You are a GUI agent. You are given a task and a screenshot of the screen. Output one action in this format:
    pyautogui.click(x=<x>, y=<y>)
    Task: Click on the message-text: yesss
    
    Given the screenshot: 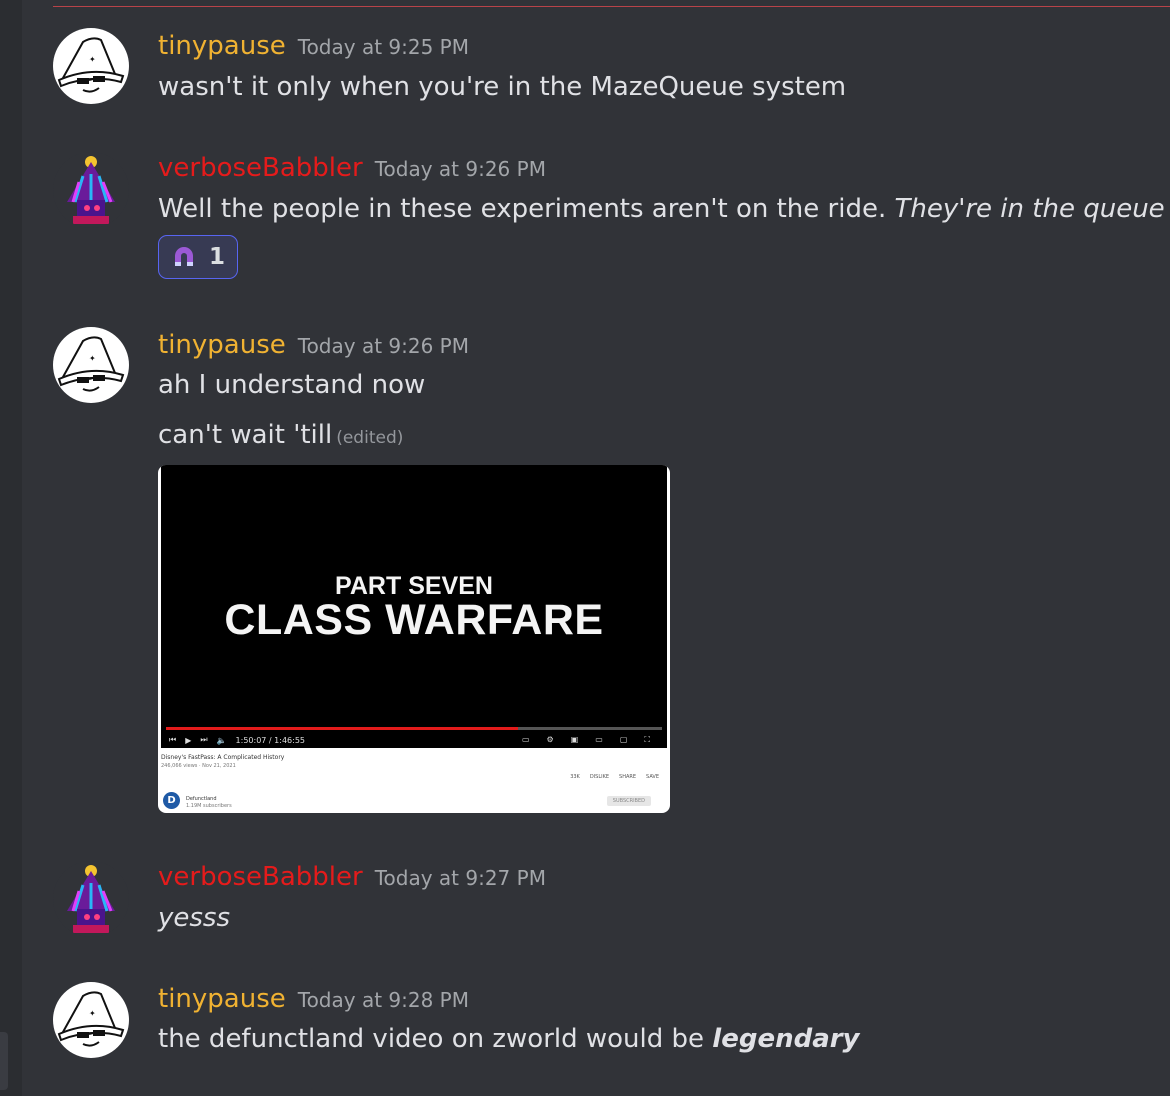 What is the action you would take?
    pyautogui.click(x=194, y=918)
    